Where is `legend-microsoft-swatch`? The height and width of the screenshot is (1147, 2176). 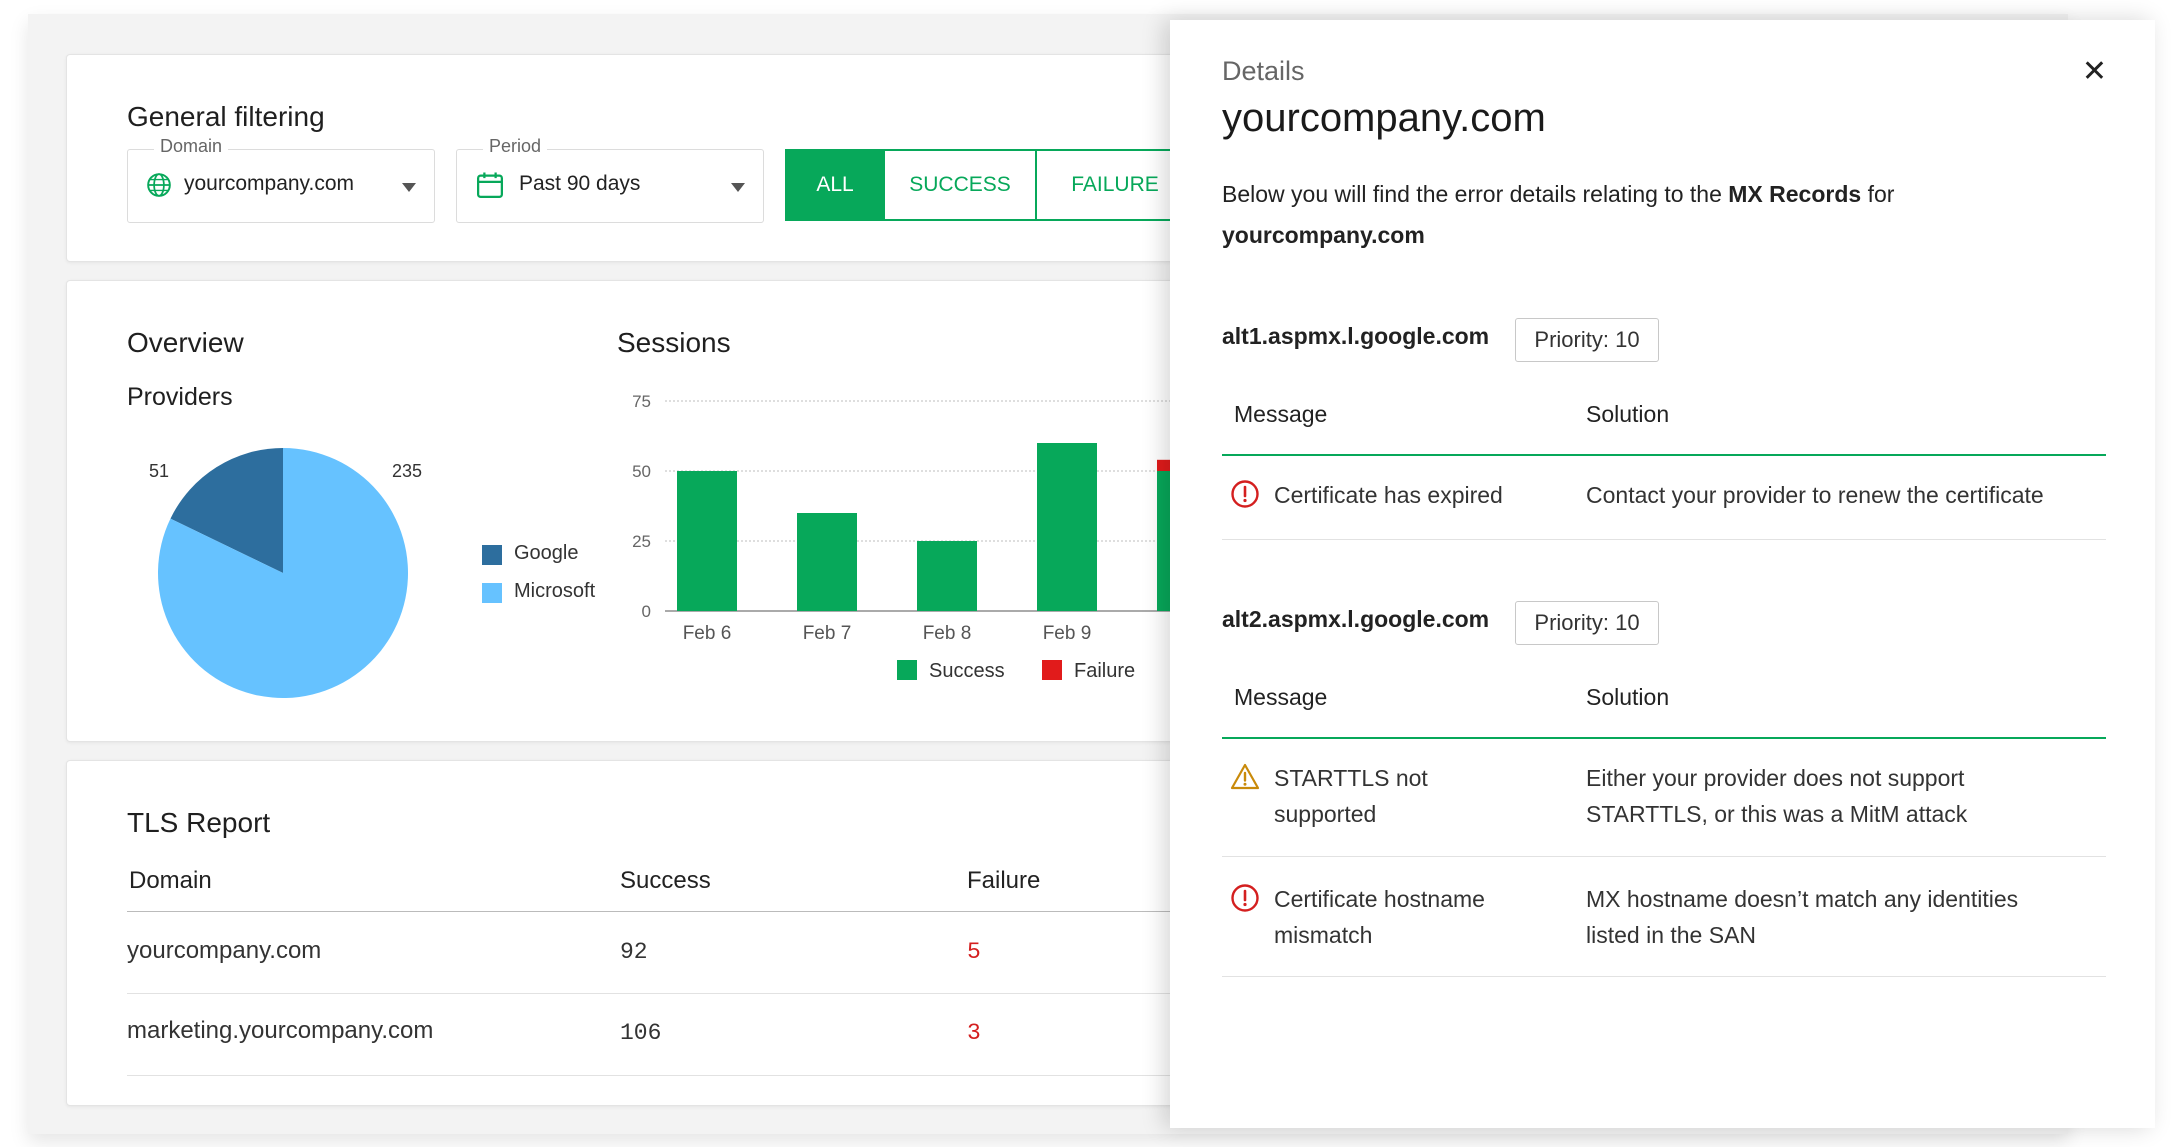
legend-microsoft-swatch is located at coordinates (492, 593).